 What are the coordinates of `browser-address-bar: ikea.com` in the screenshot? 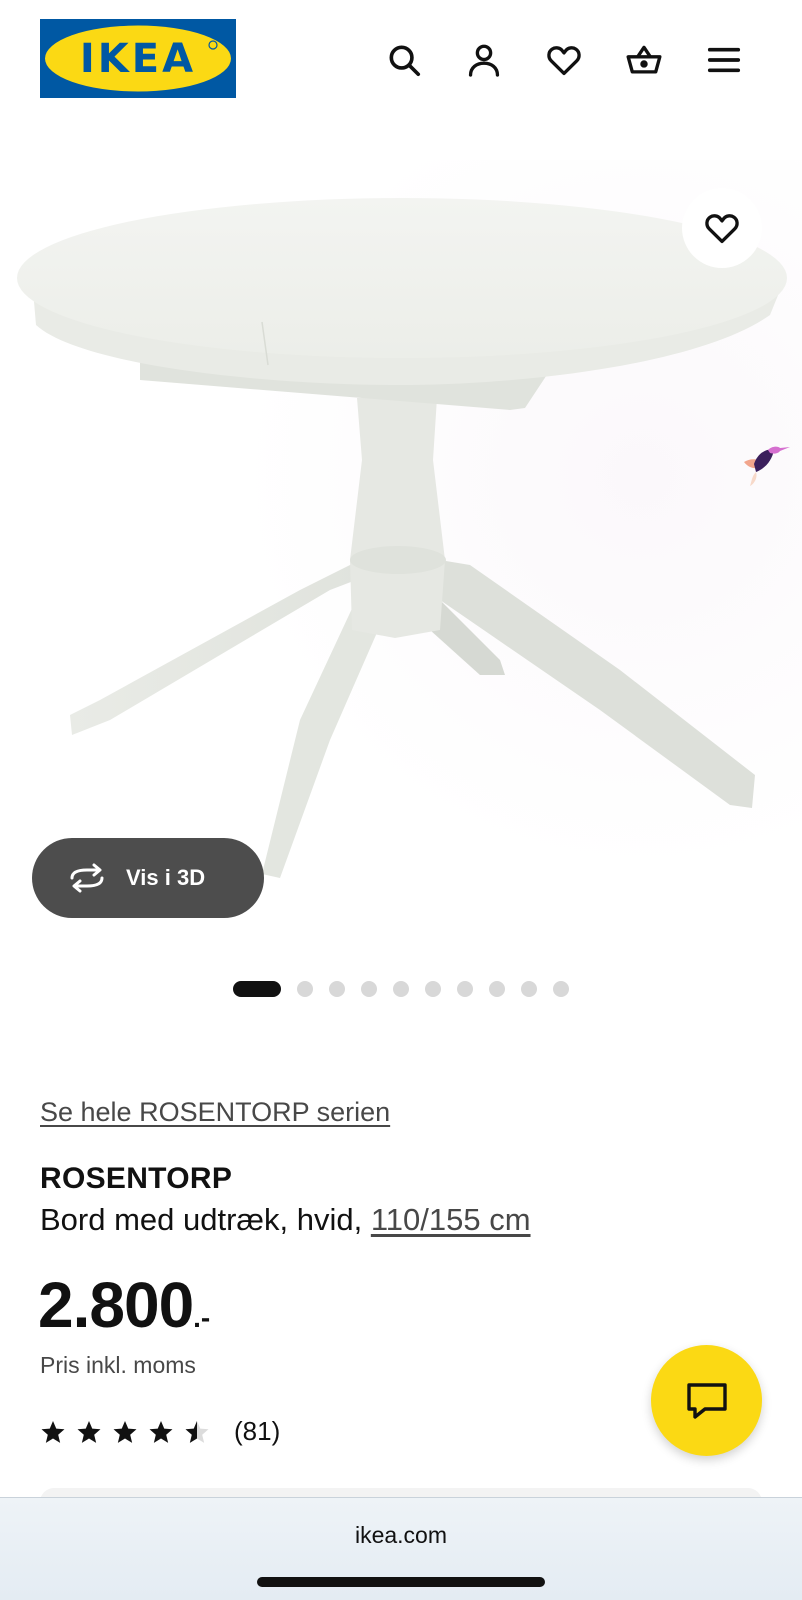 It's located at (401, 1548).